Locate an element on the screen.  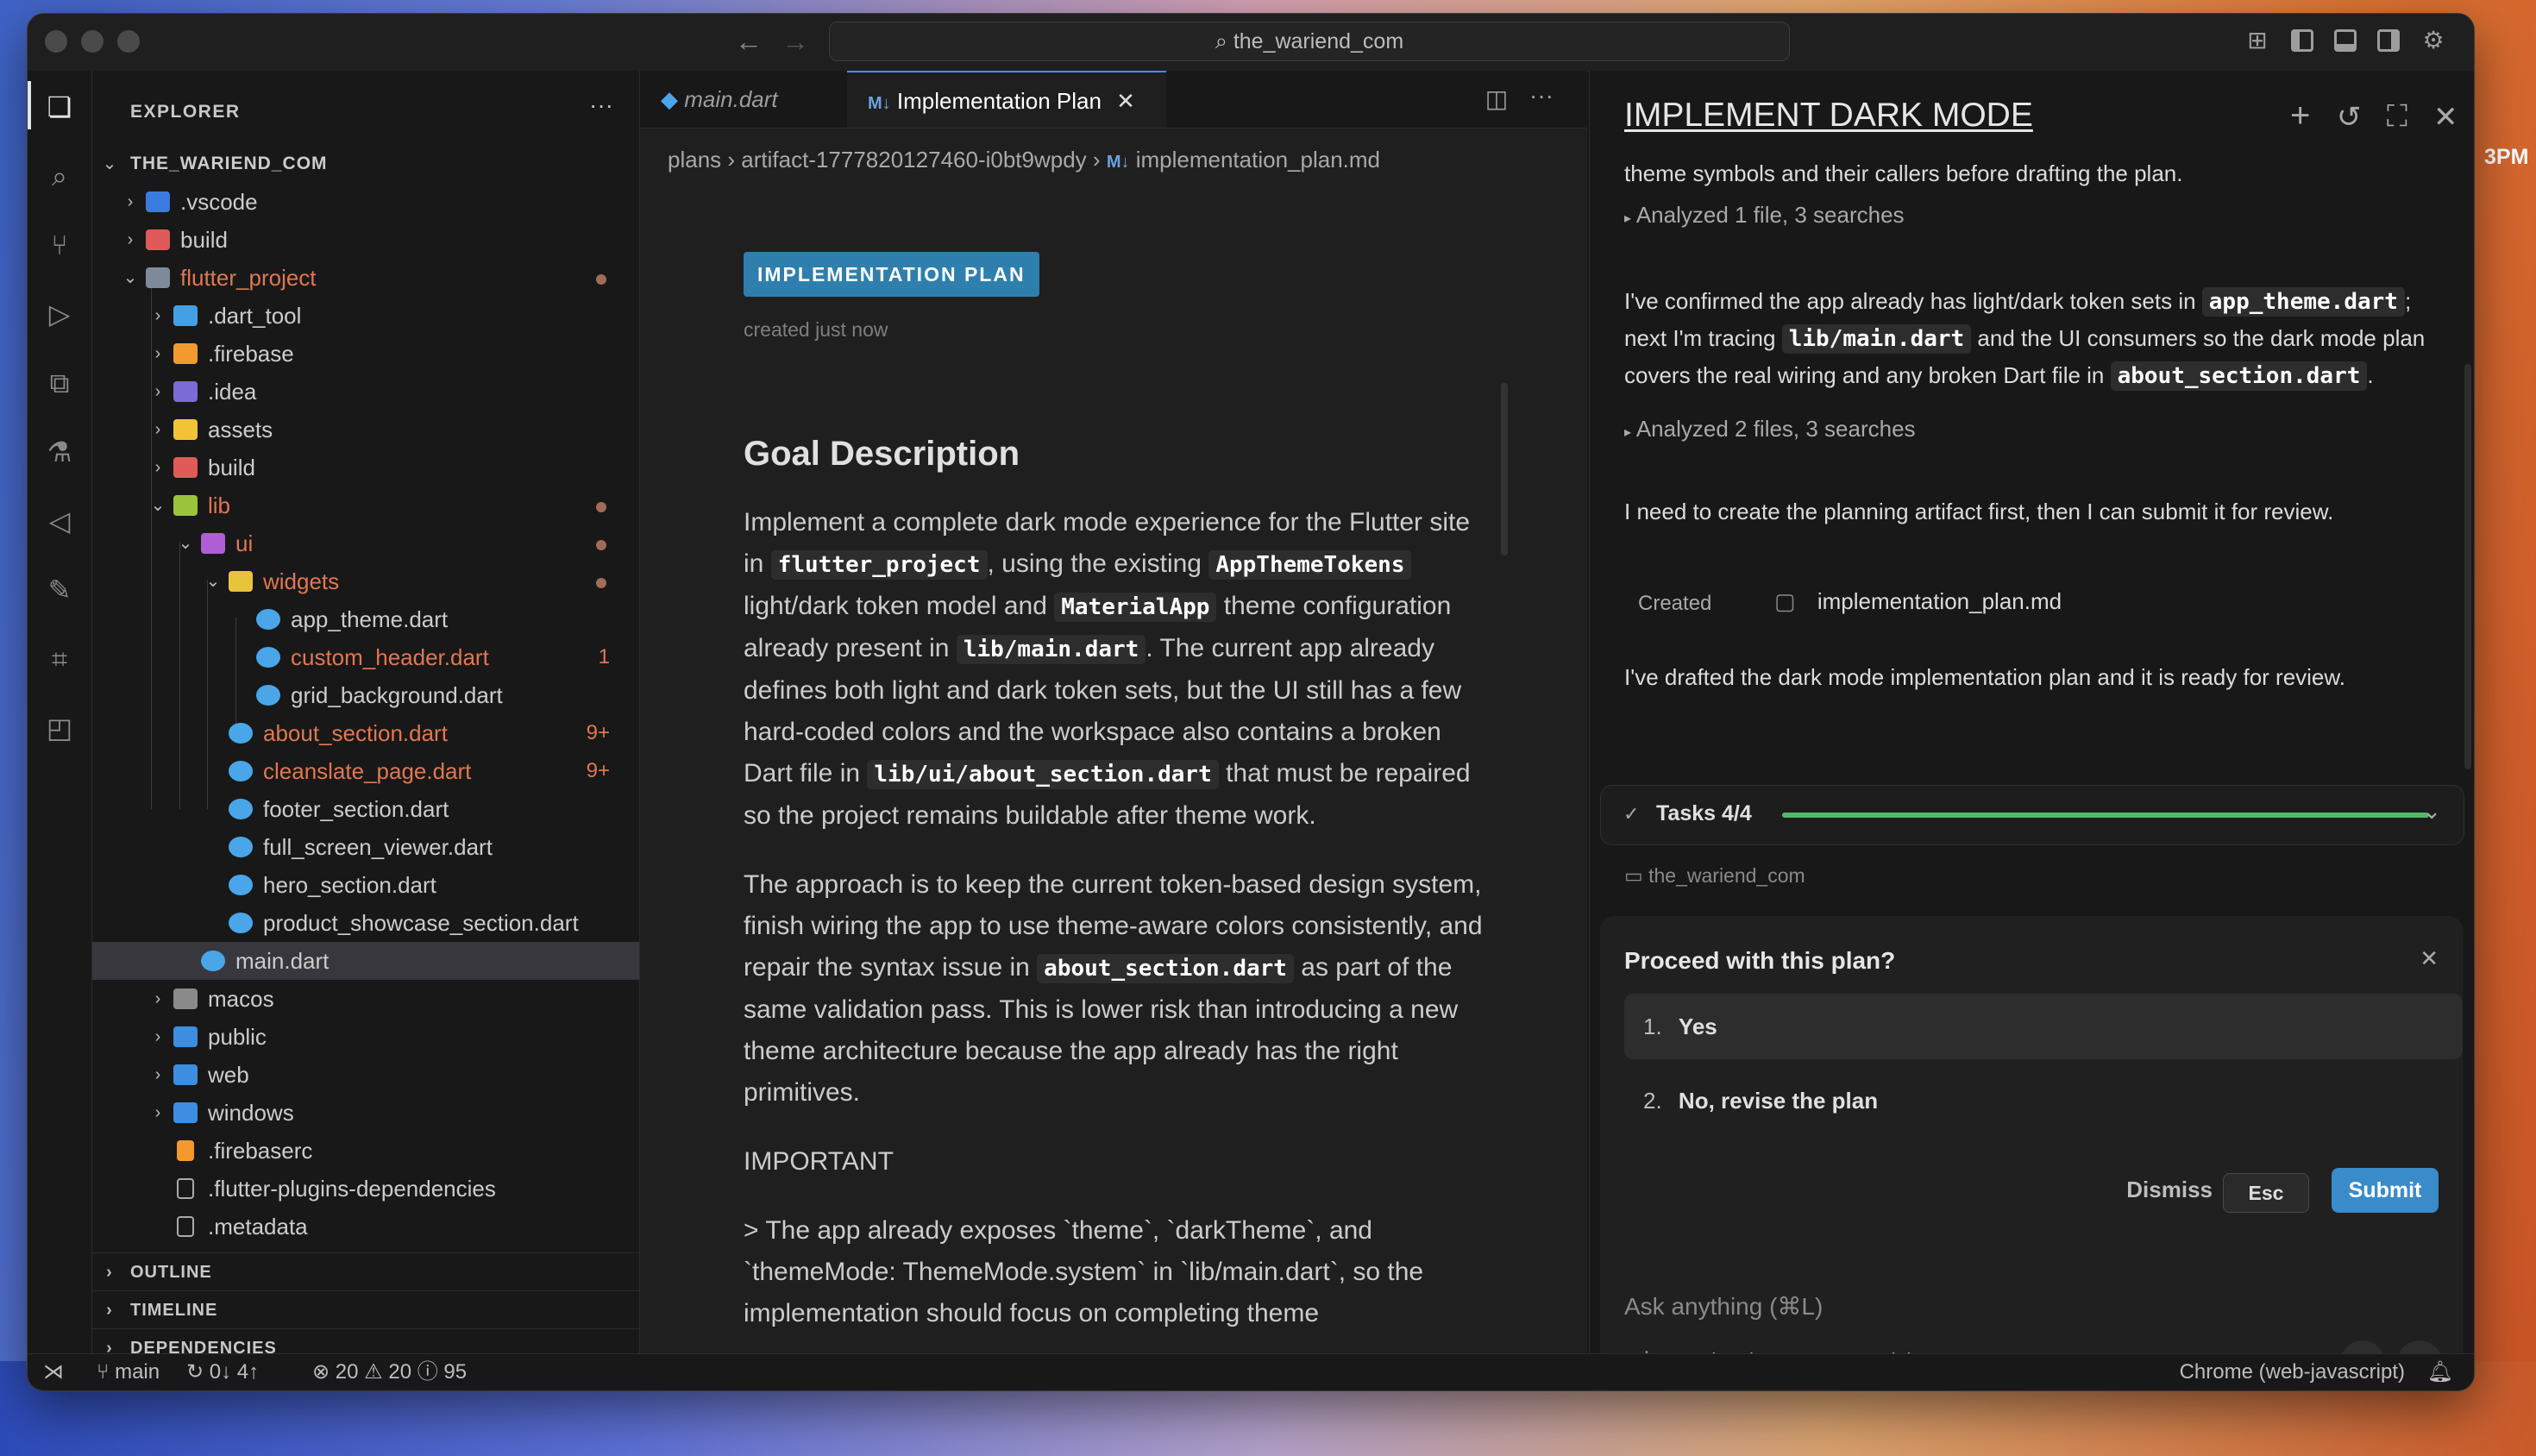
goal-heading: Goal Description is located at coordinates (882, 454).